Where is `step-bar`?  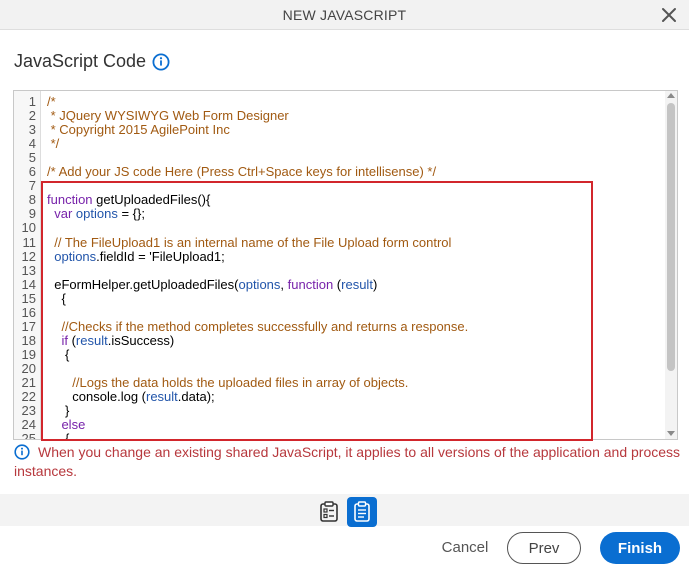 step-bar is located at coordinates (344, 510).